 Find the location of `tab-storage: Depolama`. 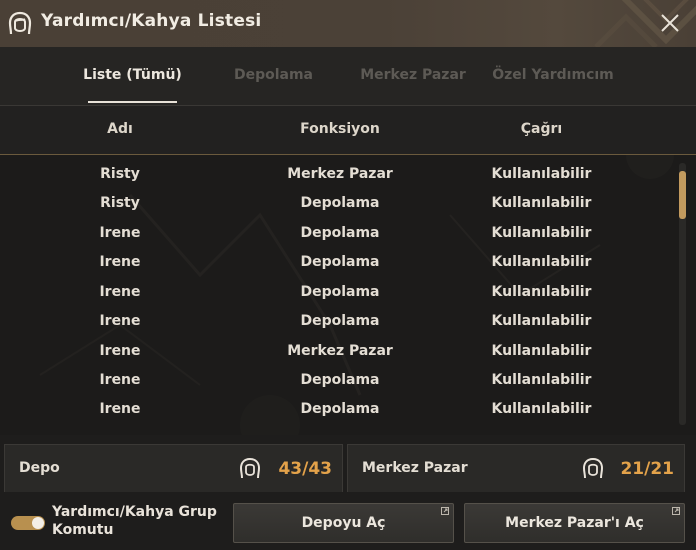

tab-storage: Depolama is located at coordinates (273, 76).